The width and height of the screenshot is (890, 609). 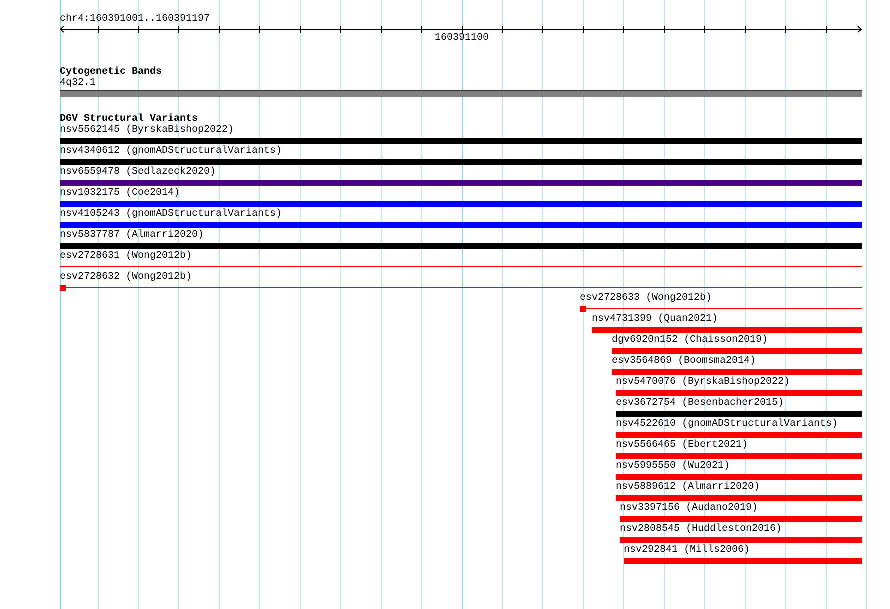 I want to click on feature-label: esv2728632 (Wong2012b), so click(x=126, y=278).